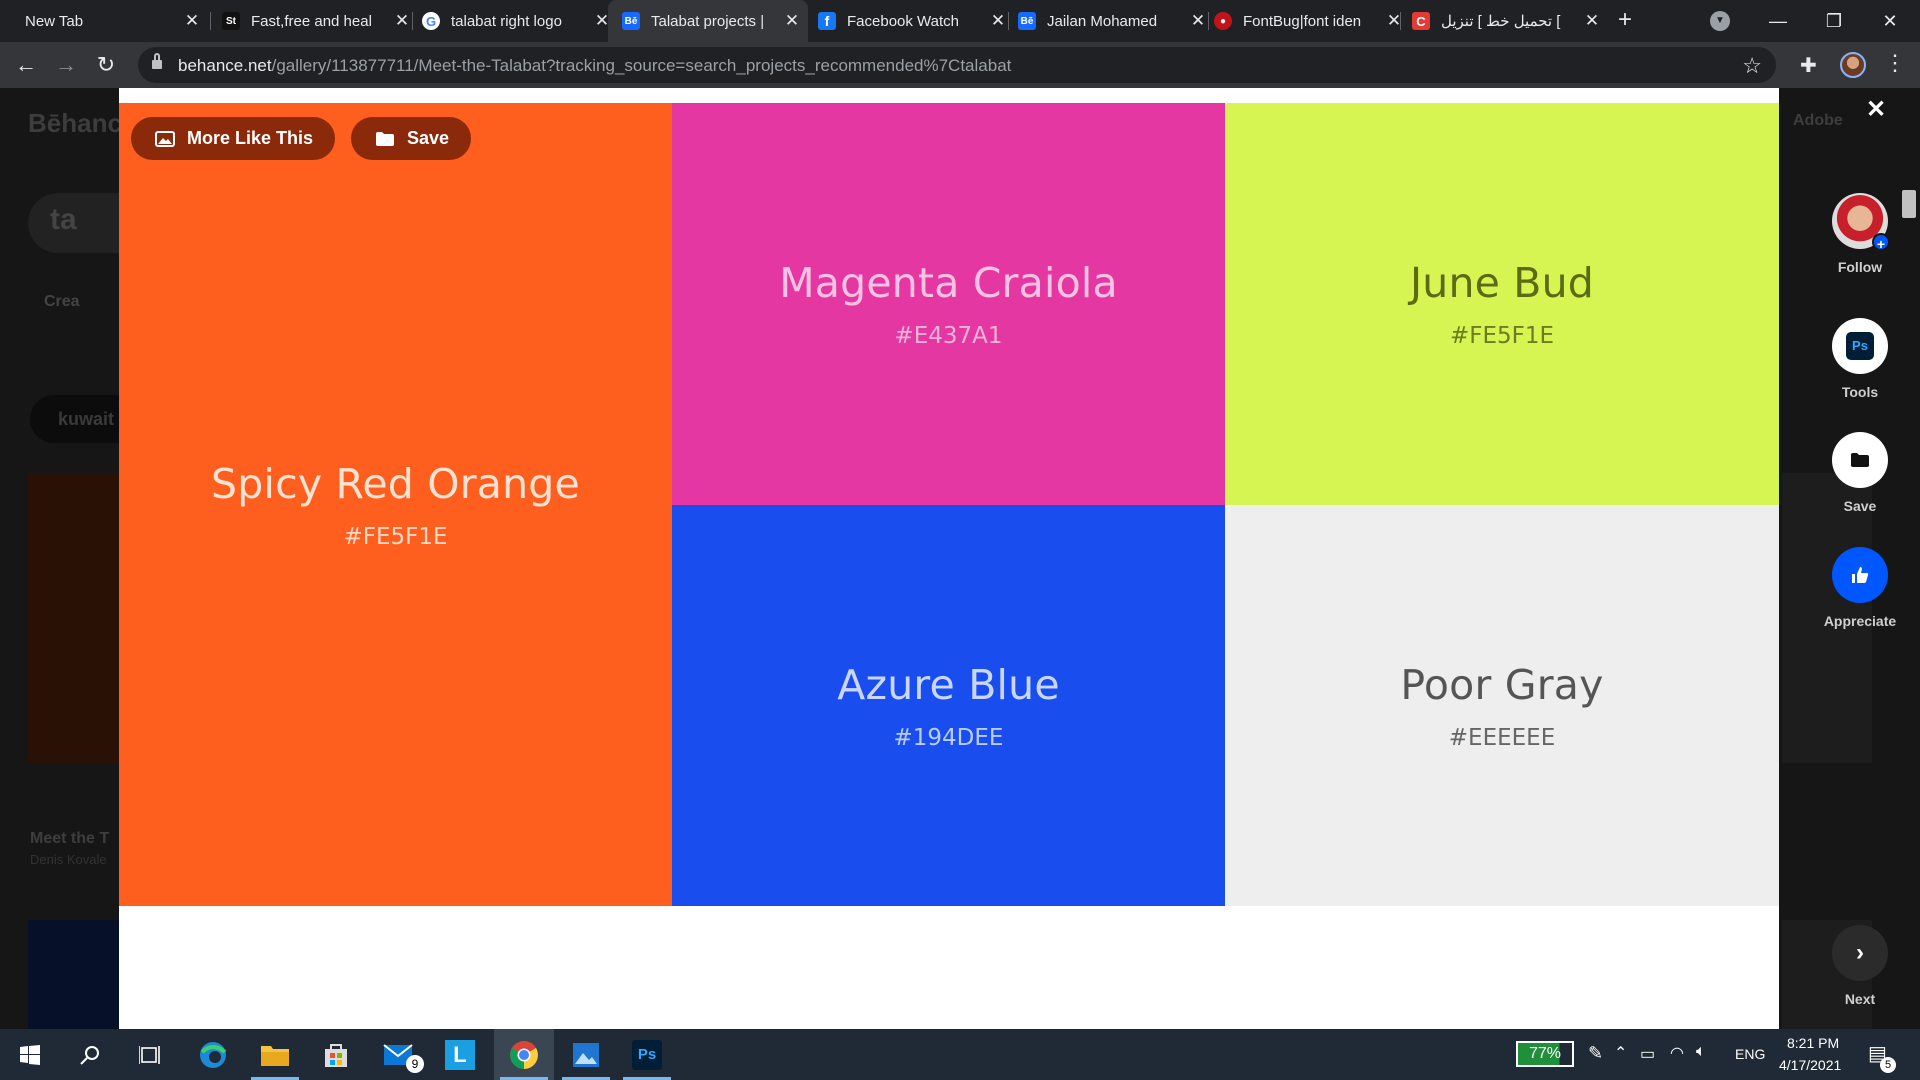 Image resolution: width=1920 pixels, height=1080 pixels. I want to click on folder-icon, so click(385, 138).